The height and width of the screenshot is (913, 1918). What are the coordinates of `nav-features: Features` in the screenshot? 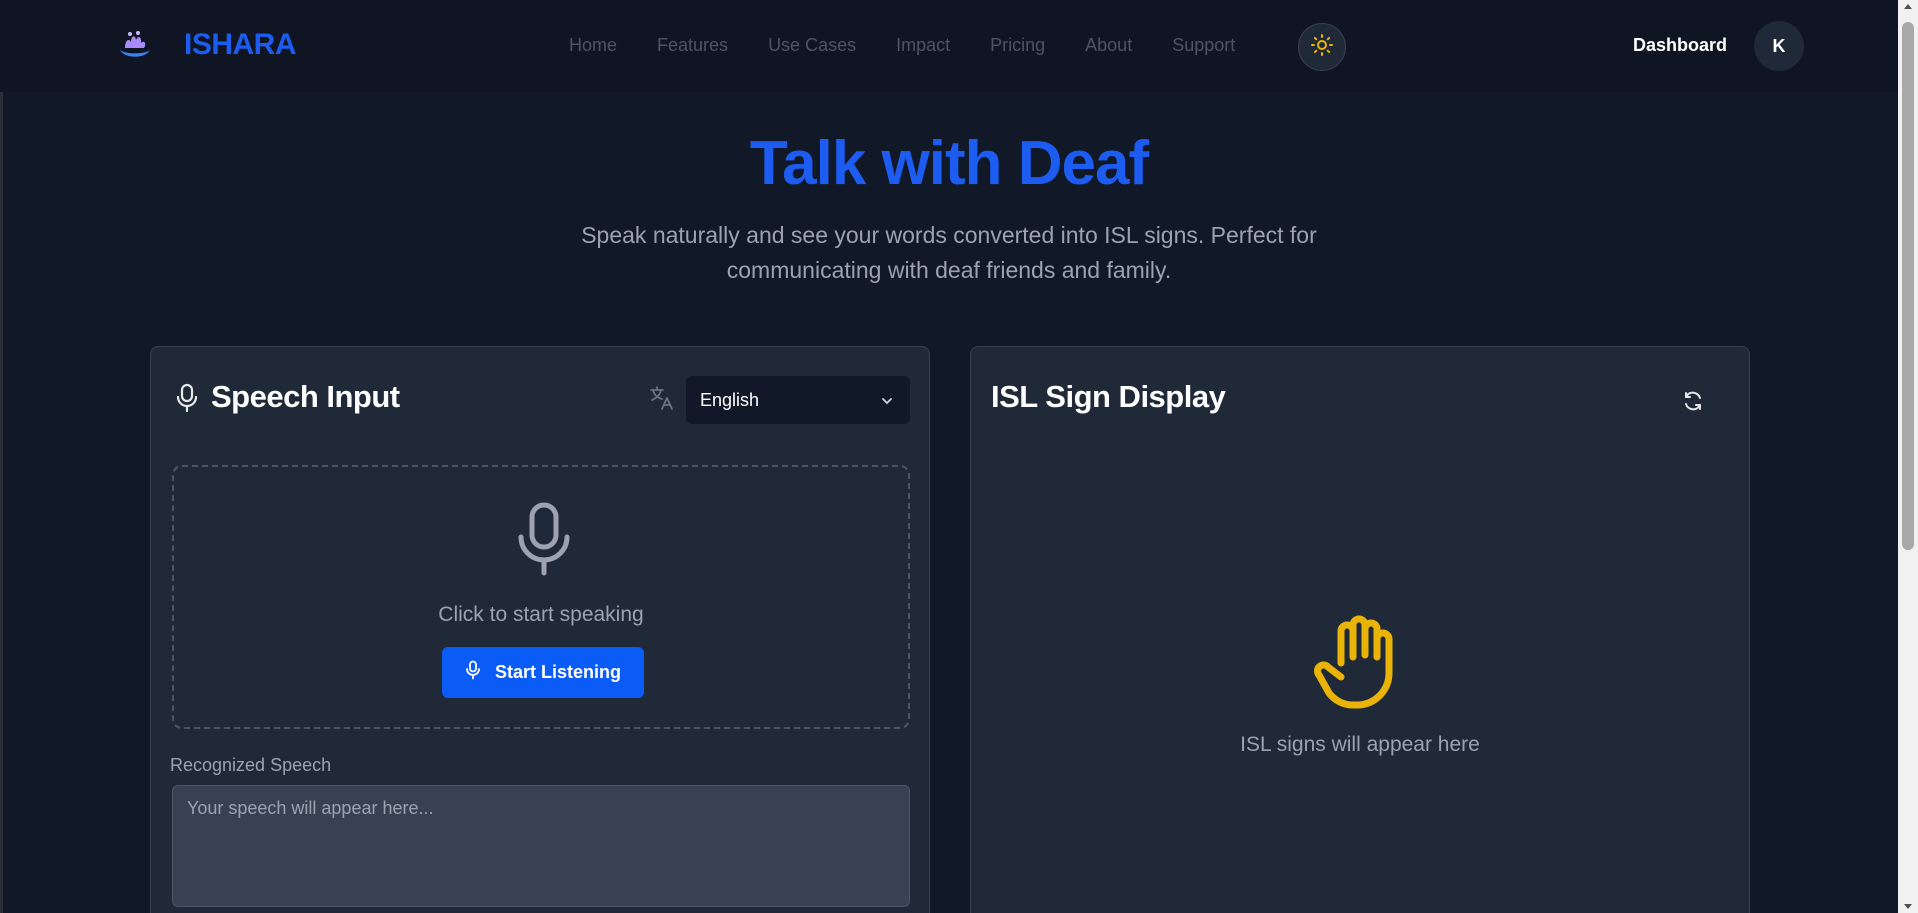 It's located at (692, 45).